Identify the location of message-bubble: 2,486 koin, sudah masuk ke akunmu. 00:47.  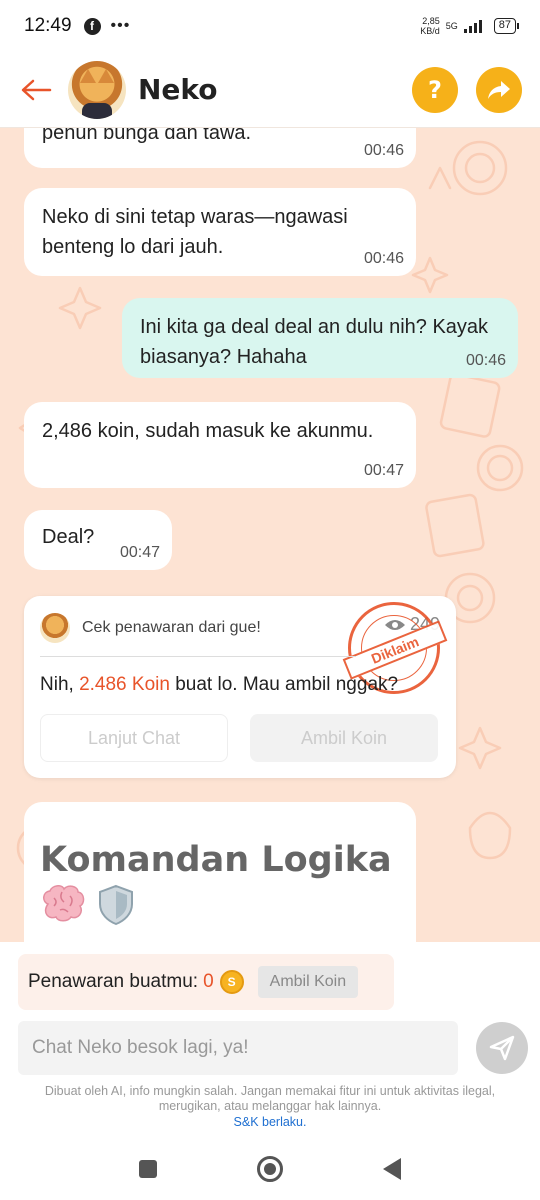
(220, 445).